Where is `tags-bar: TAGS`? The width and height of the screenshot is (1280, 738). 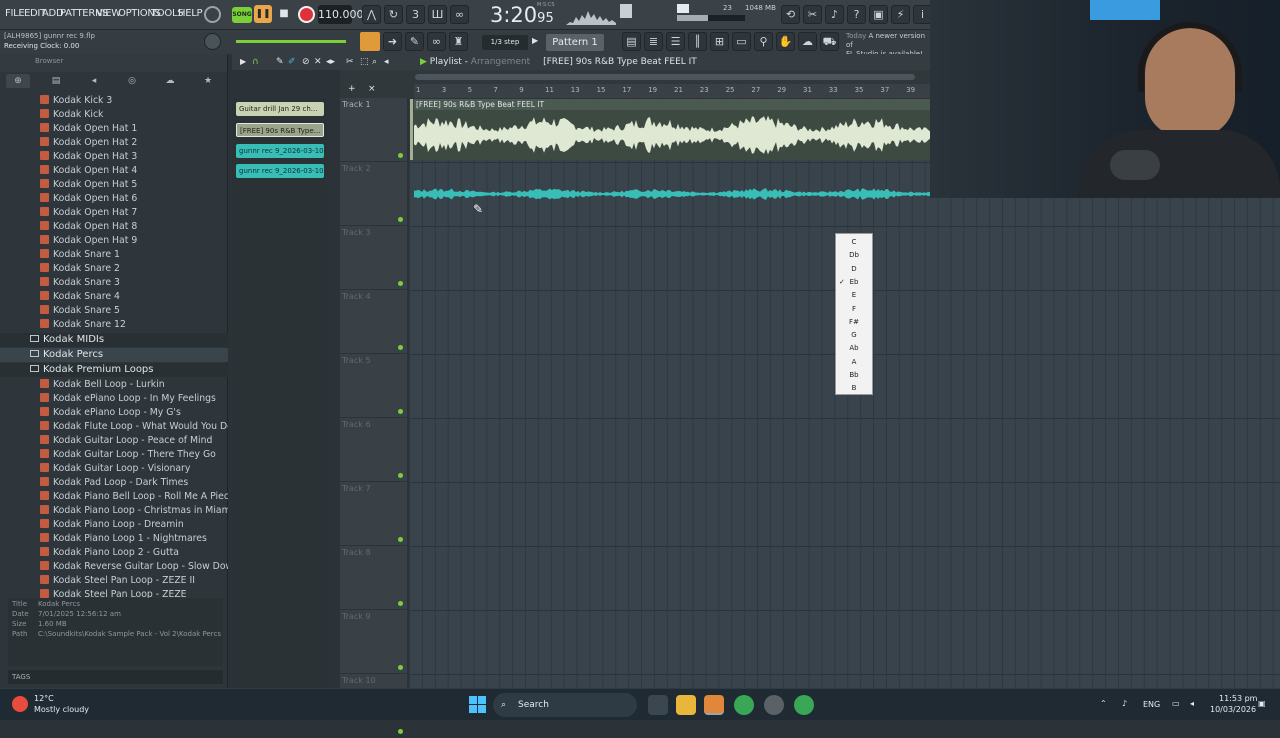 tags-bar: TAGS is located at coordinates (115, 677).